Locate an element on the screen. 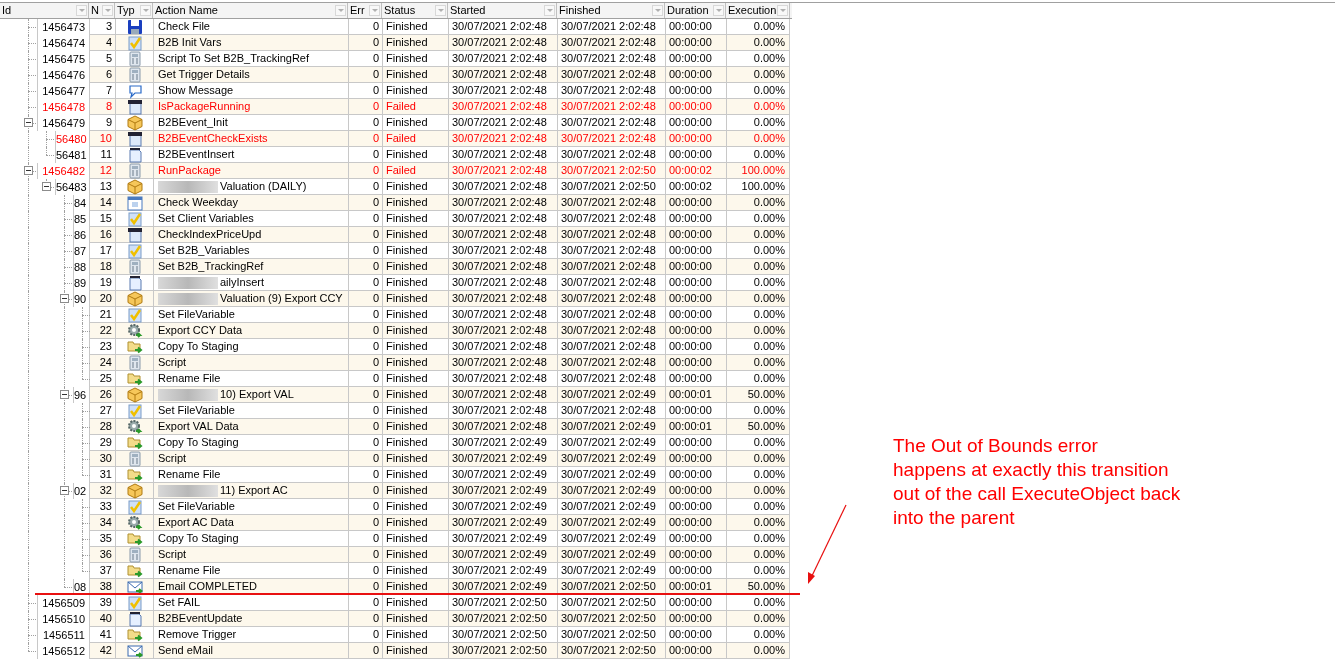 This screenshot has width=1335, height=664. action-name: IsPackageRunning is located at coordinates (204, 106).